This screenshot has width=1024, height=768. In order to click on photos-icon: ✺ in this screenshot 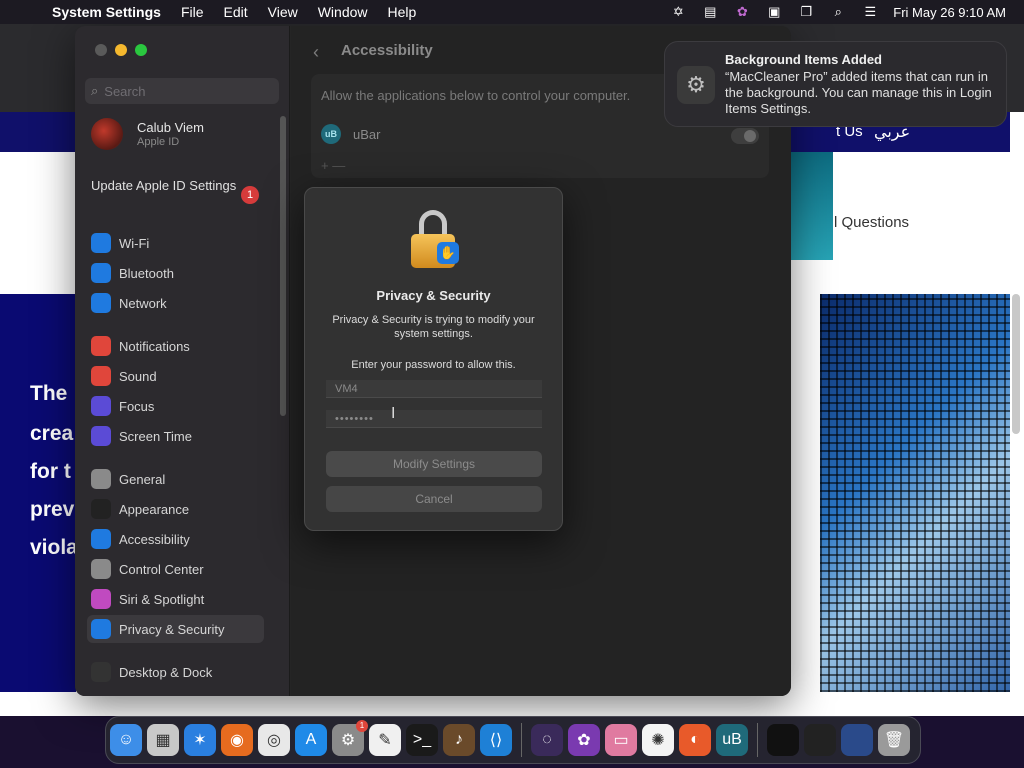, I will do `click(658, 740)`.